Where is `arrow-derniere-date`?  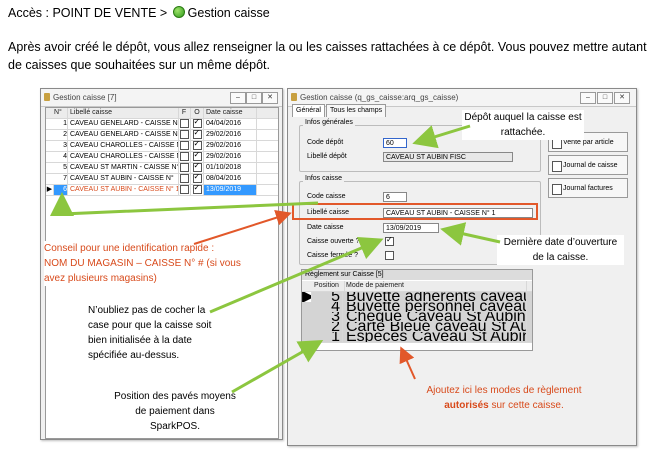
arrow-derniere-date is located at coordinates (470, 234).